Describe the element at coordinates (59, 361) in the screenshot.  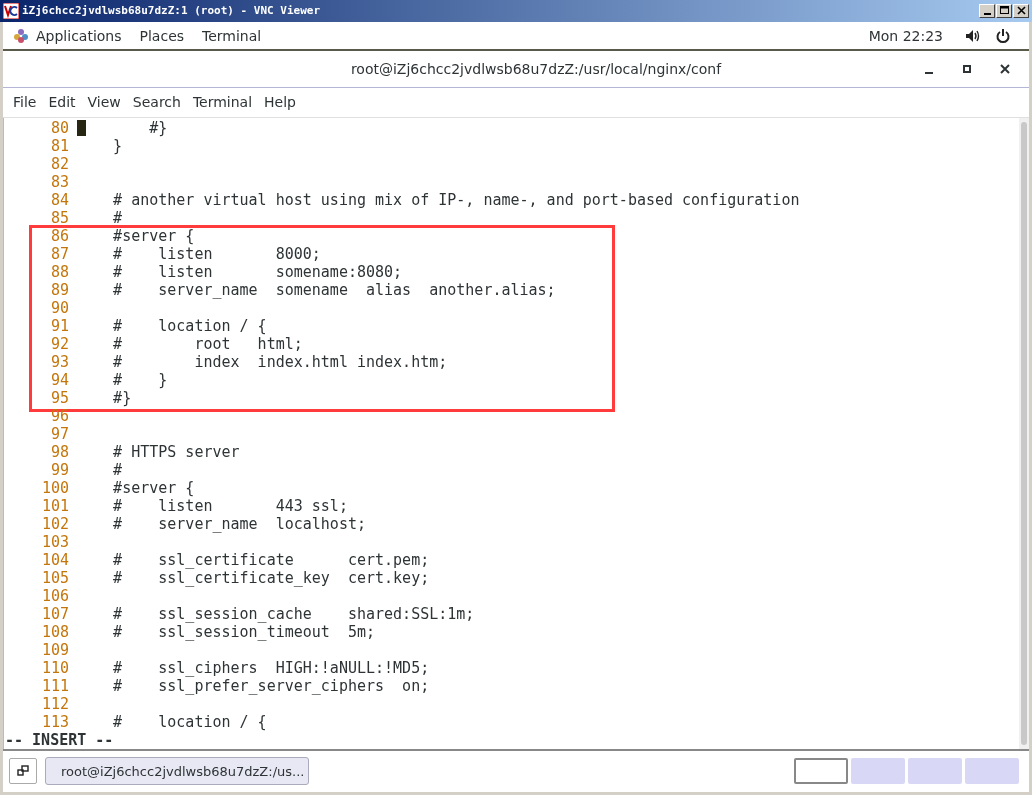
I see `line-number: 93` at that location.